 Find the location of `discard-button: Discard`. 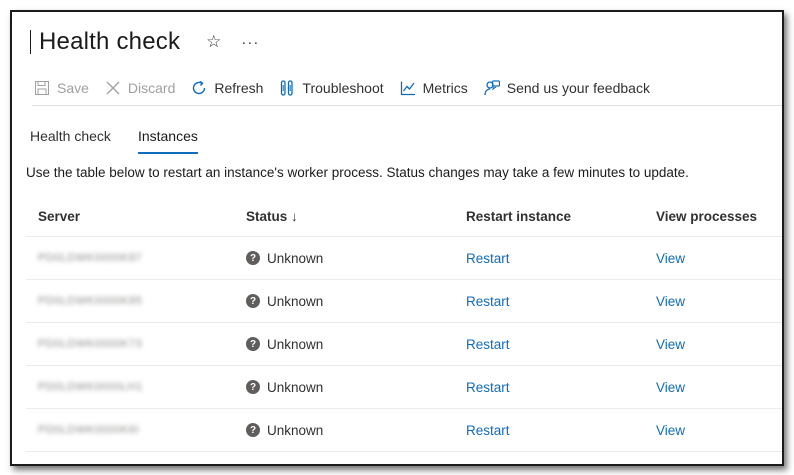

discard-button: Discard is located at coordinates (140, 88).